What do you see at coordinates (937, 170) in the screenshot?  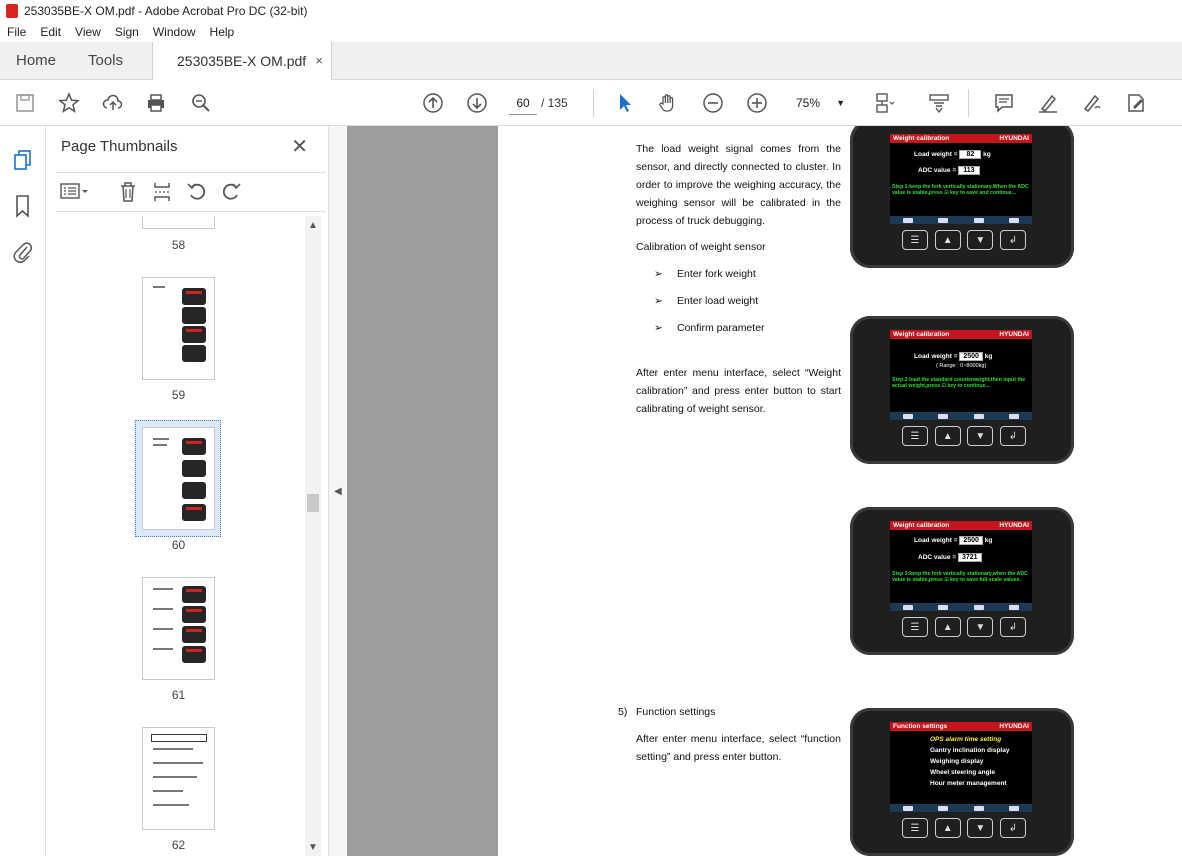 I see `adc-label: ADC value =` at bounding box center [937, 170].